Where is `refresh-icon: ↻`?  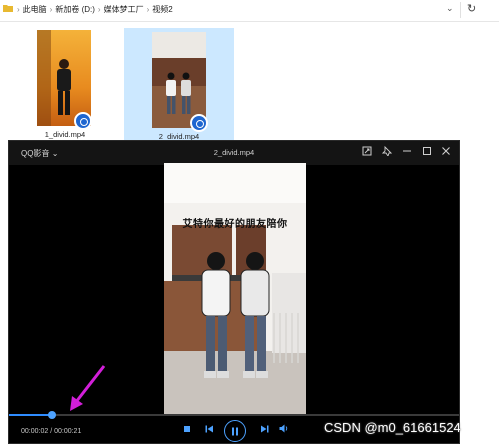
refresh-icon: ↻ is located at coordinates (478, 10).